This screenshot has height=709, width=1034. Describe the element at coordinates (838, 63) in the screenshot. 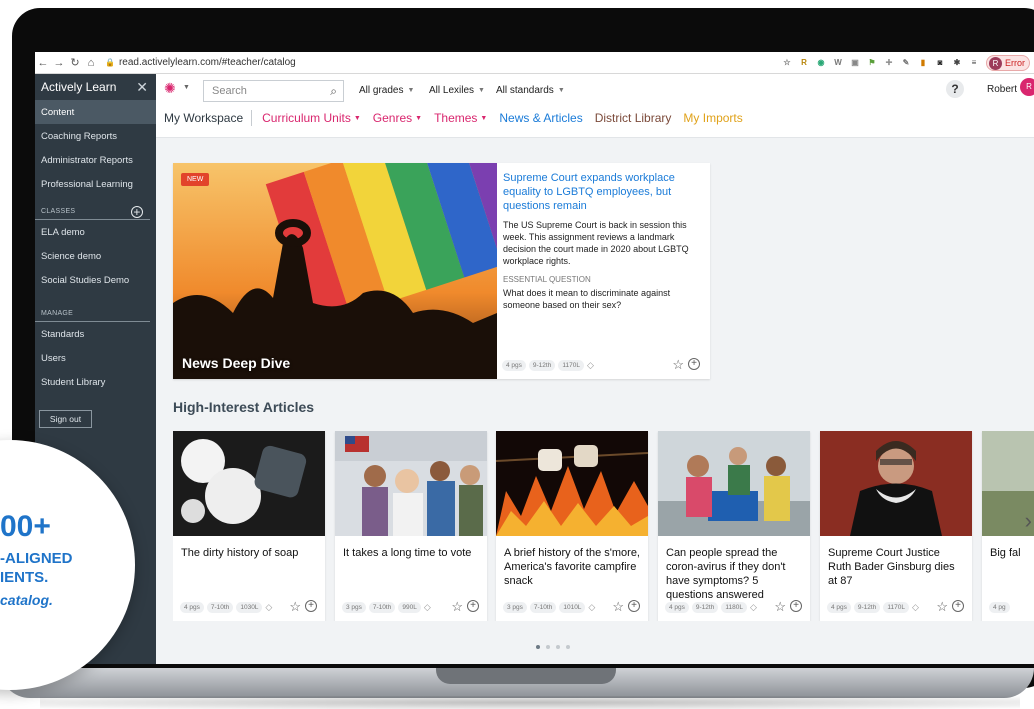

I see `extension-w-icon: W` at that location.